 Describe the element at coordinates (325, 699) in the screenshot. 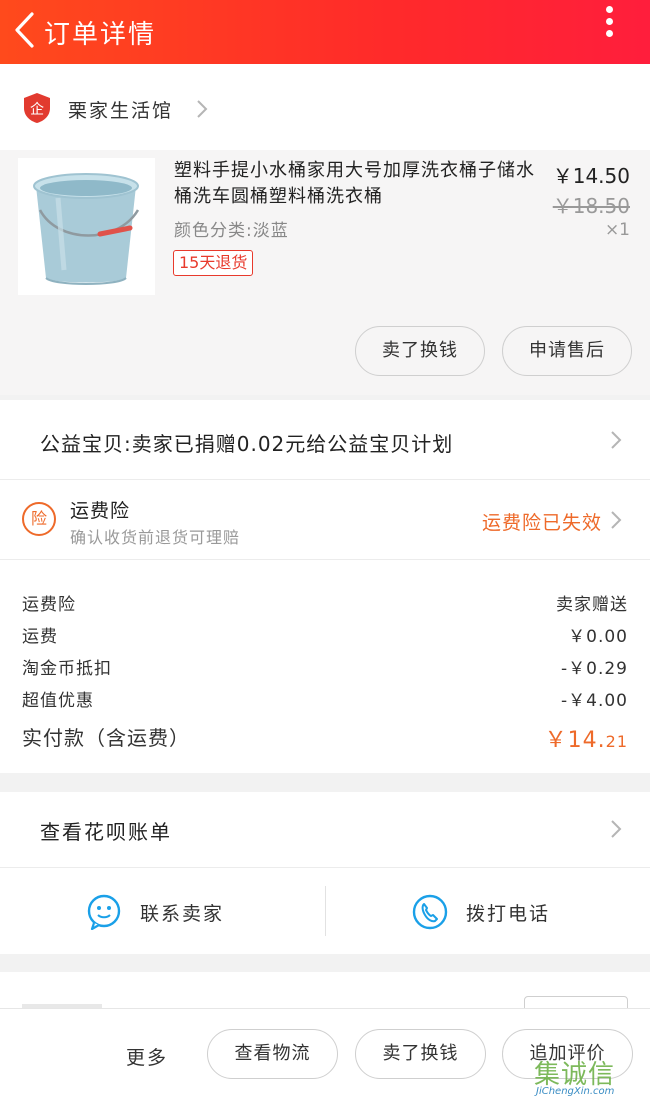

I see `cost-row: 超值优惠 -￥4.00` at that location.